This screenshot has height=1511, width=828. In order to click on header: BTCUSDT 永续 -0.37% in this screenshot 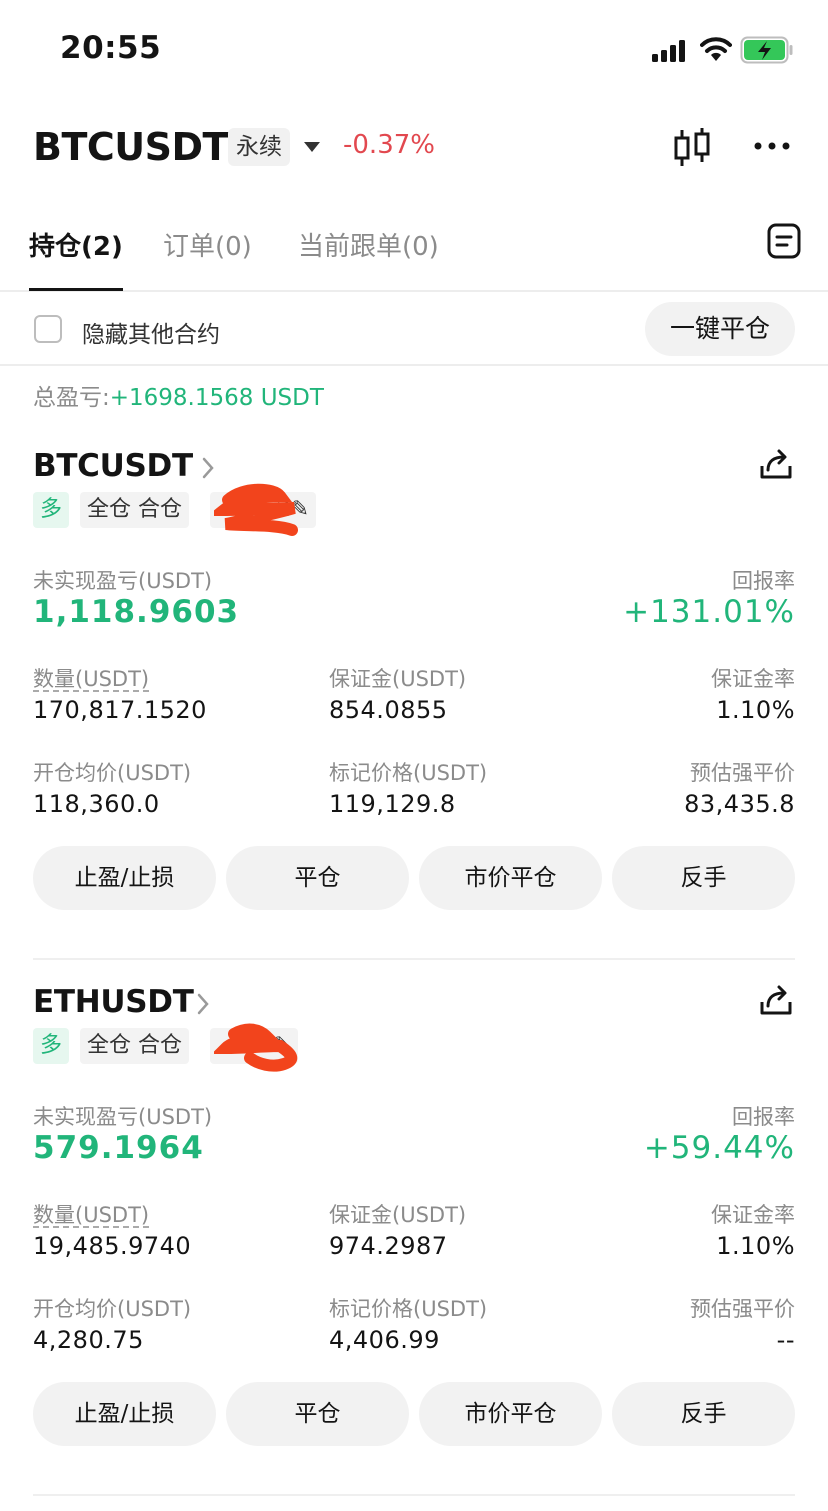, I will do `click(414, 150)`.